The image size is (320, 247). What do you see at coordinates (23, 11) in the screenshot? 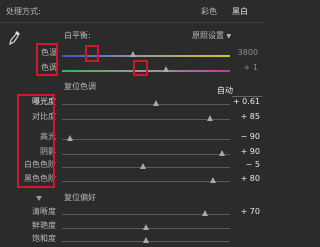
I see `treatment-label: 处理方式:` at bounding box center [23, 11].